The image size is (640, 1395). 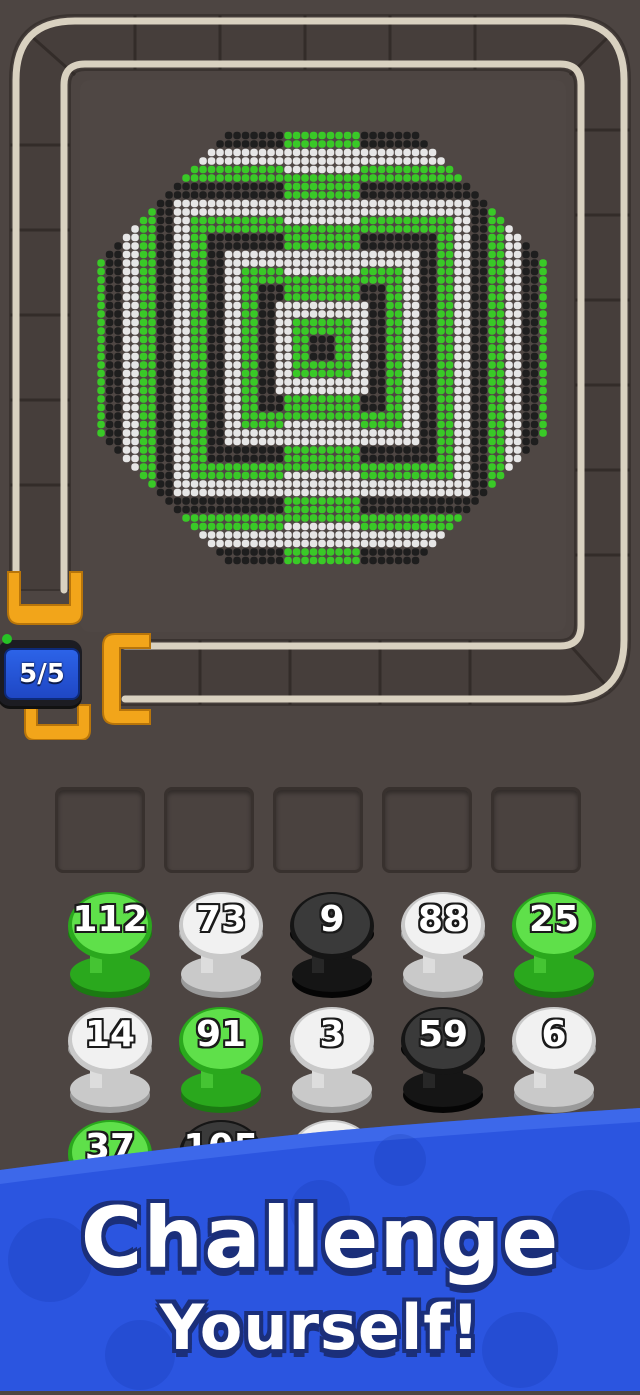 What do you see at coordinates (57, 722) in the screenshot?
I see `clamp-bottom` at bounding box center [57, 722].